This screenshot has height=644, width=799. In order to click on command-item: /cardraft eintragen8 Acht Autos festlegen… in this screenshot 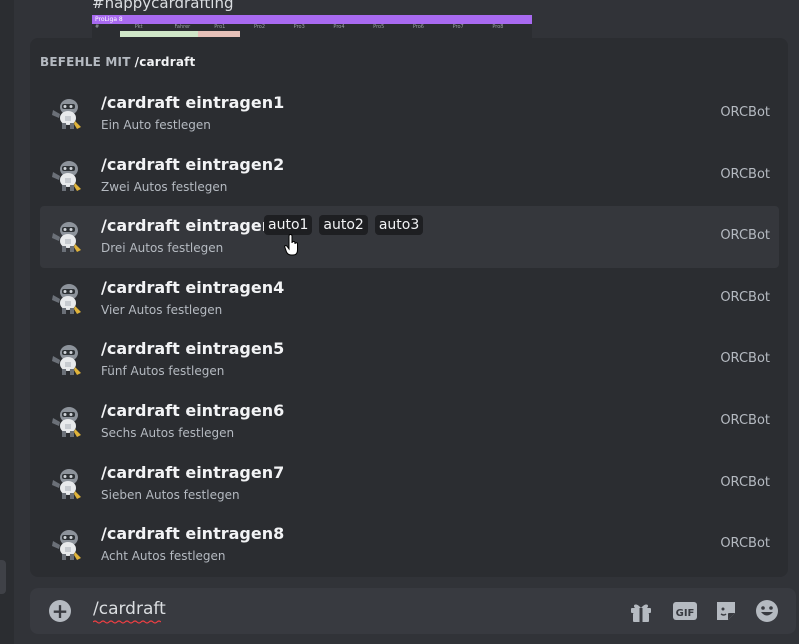, I will do `click(409, 545)`.